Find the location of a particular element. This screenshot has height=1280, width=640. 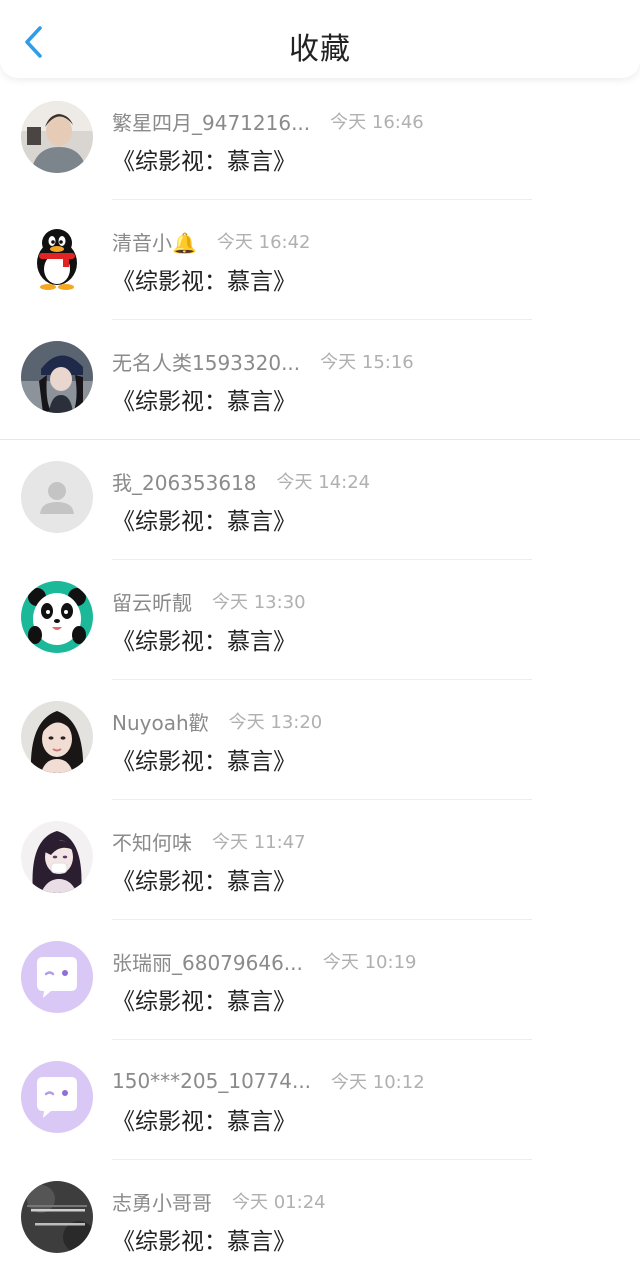

item-meta: 张瑞丽_68079646... 今天 10:19 is located at coordinates (264, 961).